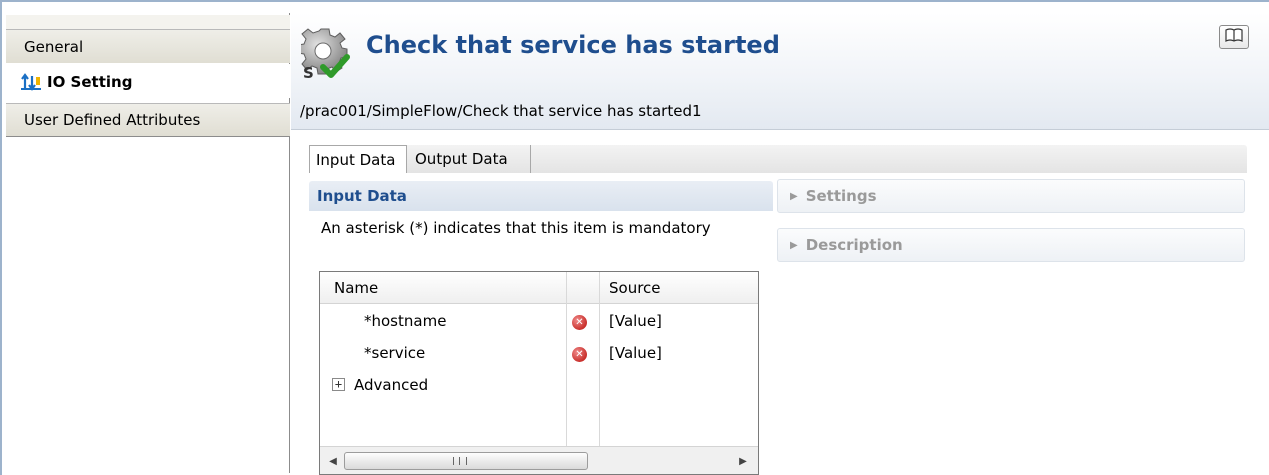  Describe the element at coordinates (541, 196) in the screenshot. I see `input-data-section-header: Input Data` at that location.